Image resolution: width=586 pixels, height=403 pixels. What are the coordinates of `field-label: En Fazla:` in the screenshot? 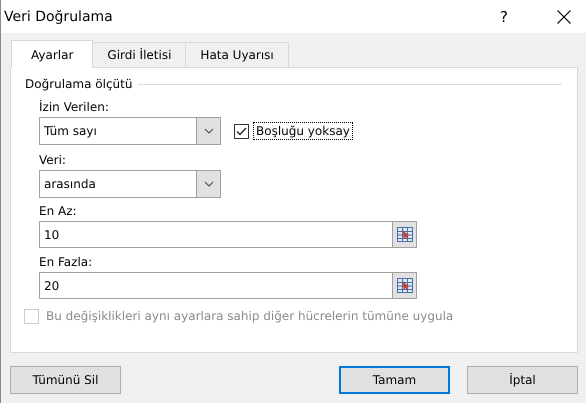 It's located at (66, 261).